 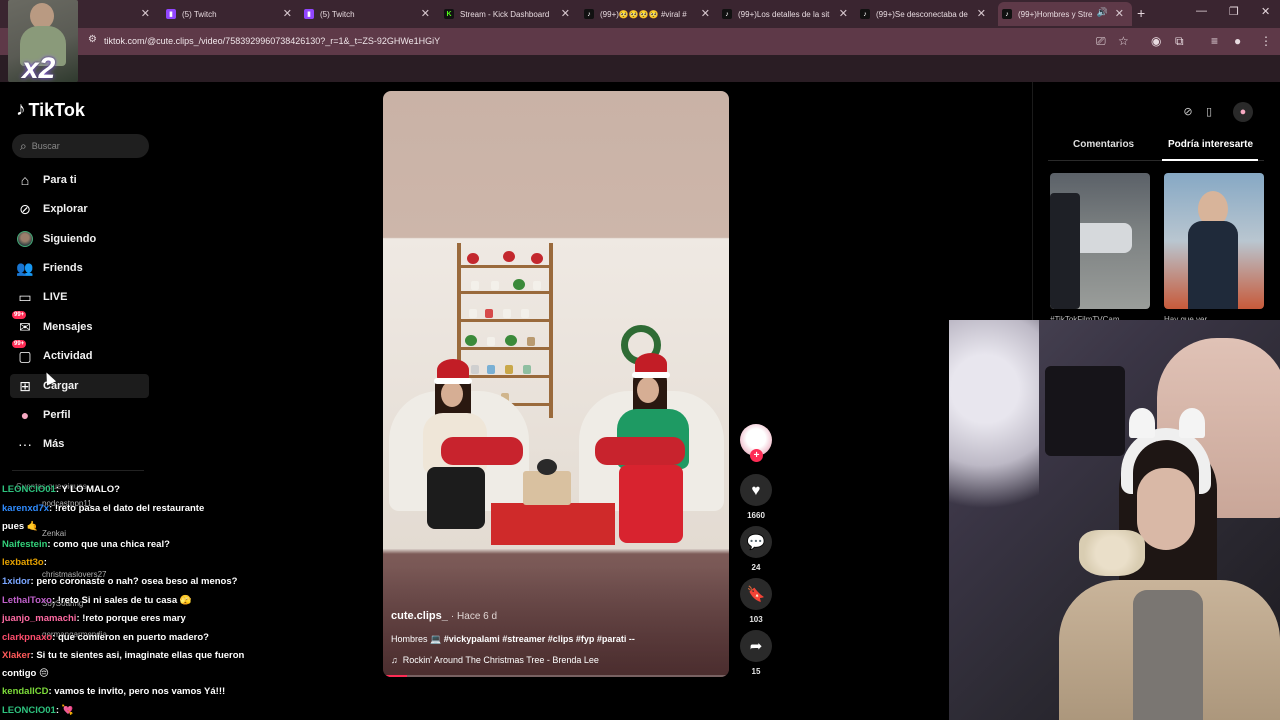 I want to click on multiplier-overlay: x2, so click(x=39, y=68).